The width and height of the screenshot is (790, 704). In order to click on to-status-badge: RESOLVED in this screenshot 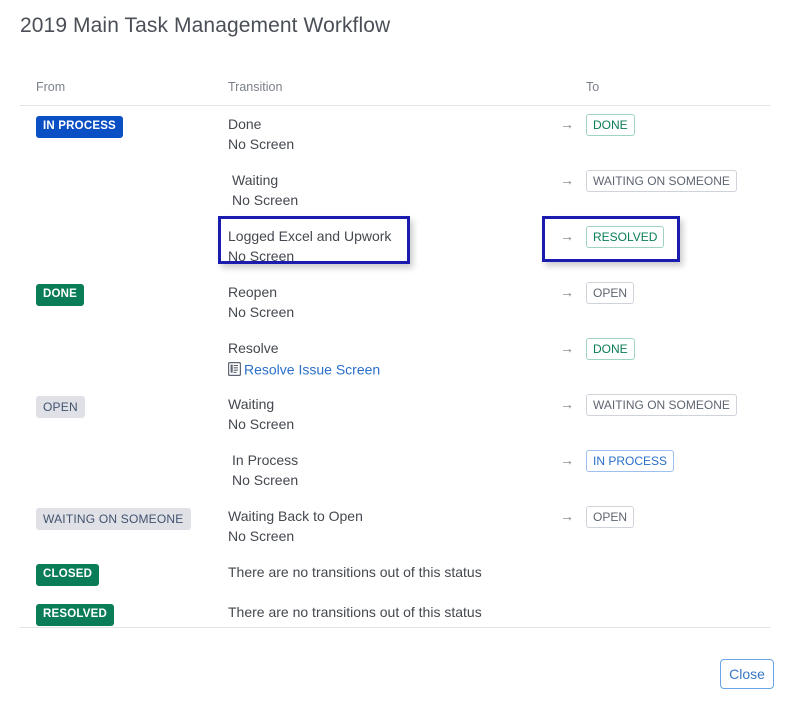, I will do `click(625, 237)`.